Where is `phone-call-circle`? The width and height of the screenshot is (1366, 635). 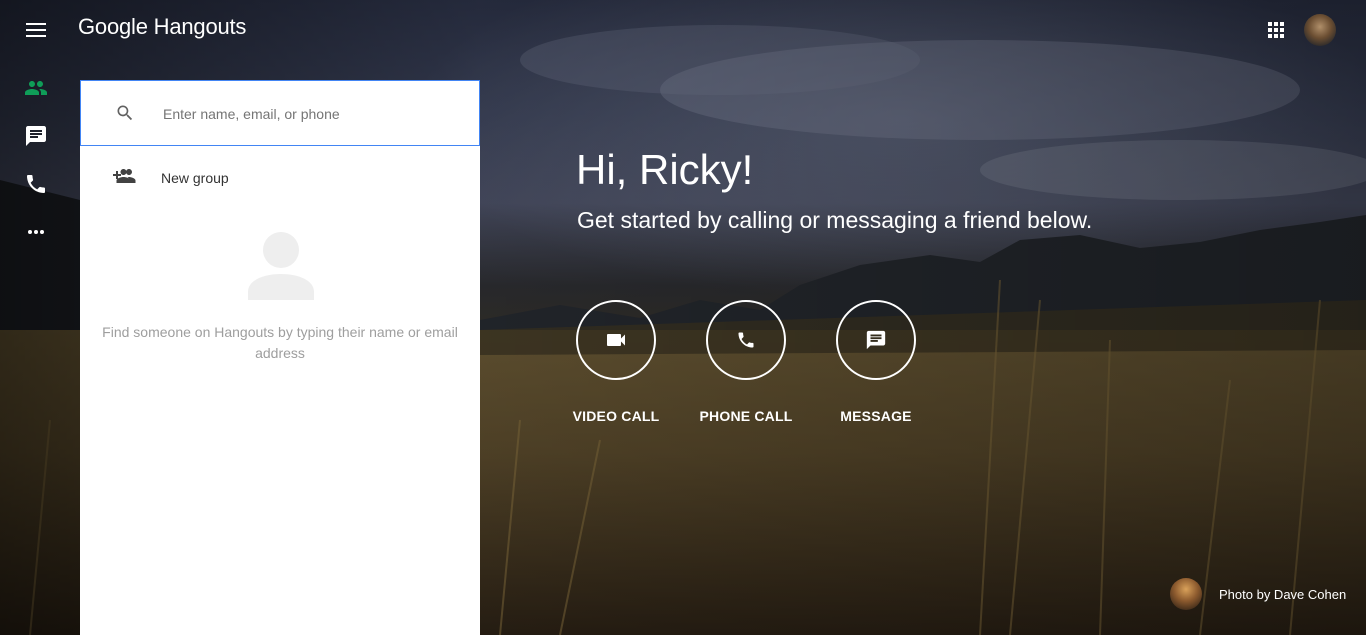 phone-call-circle is located at coordinates (746, 340).